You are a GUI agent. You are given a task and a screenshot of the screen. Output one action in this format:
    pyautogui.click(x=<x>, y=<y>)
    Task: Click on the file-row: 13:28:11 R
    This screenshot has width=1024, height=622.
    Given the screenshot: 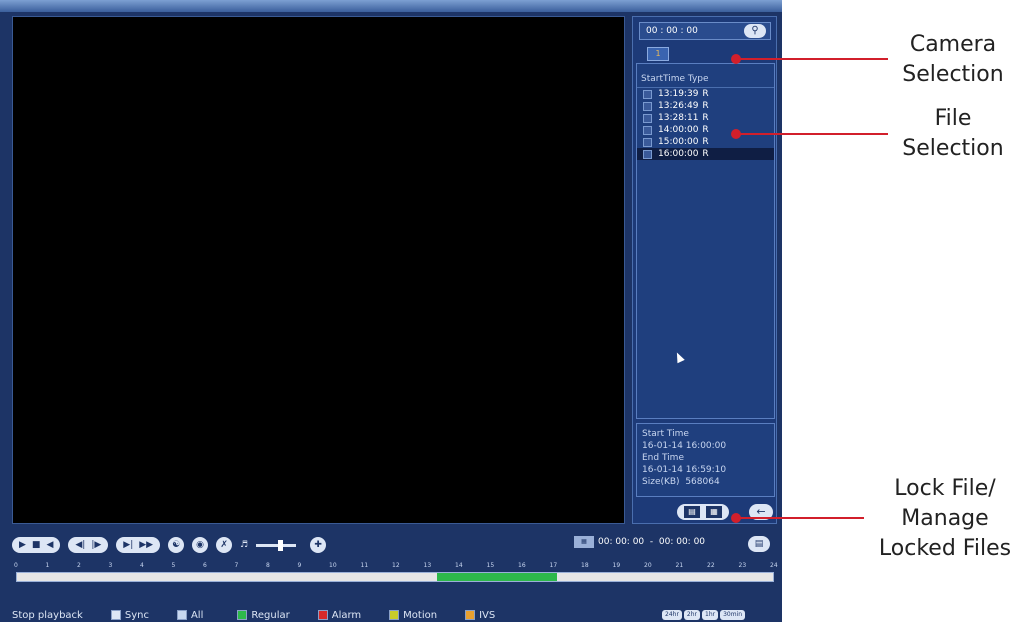 What is the action you would take?
    pyautogui.click(x=705, y=118)
    